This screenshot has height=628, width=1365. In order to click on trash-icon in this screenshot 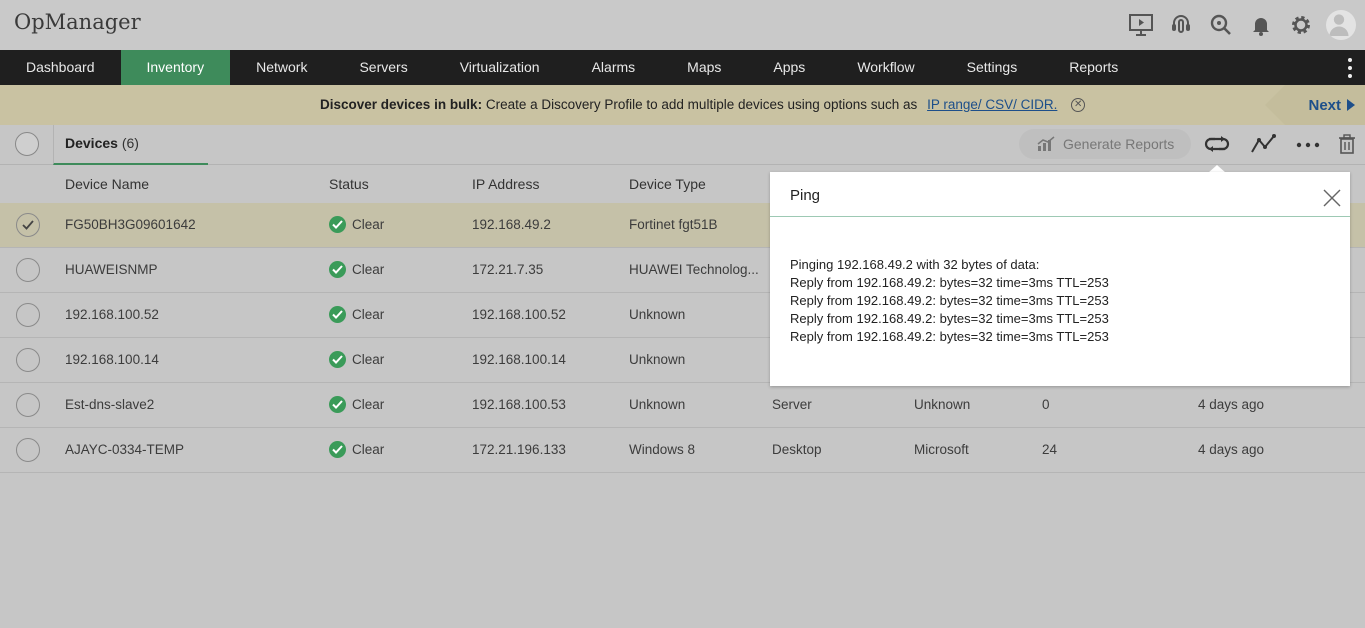, I will do `click(1347, 144)`.